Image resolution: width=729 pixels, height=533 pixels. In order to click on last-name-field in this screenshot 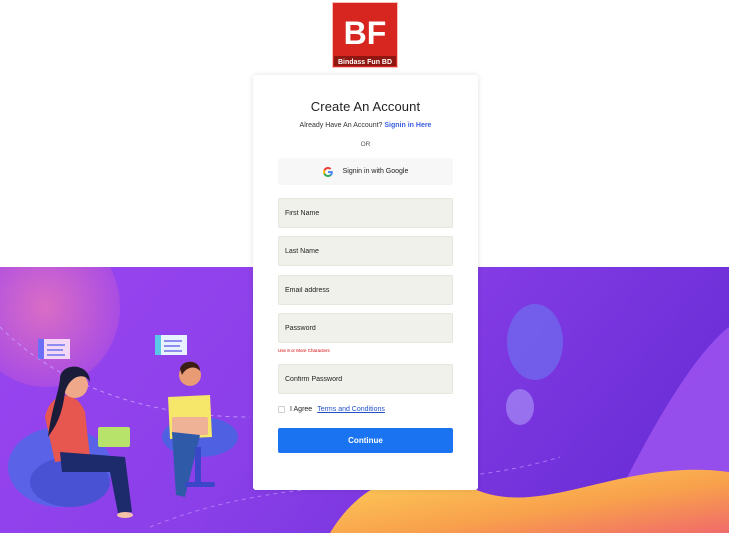, I will do `click(365, 251)`.